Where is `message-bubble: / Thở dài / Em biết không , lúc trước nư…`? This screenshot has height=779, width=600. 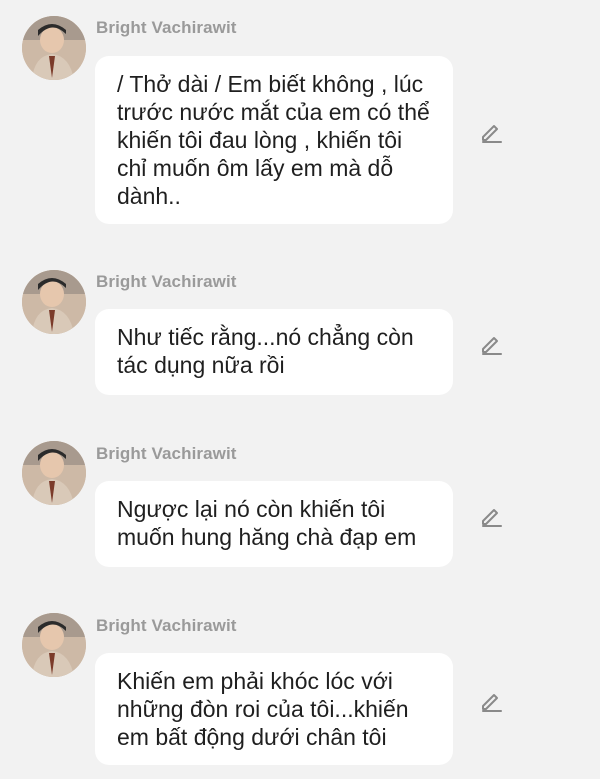
message-bubble: / Thở dài / Em biết không , lúc trước nư… is located at coordinates (274, 140).